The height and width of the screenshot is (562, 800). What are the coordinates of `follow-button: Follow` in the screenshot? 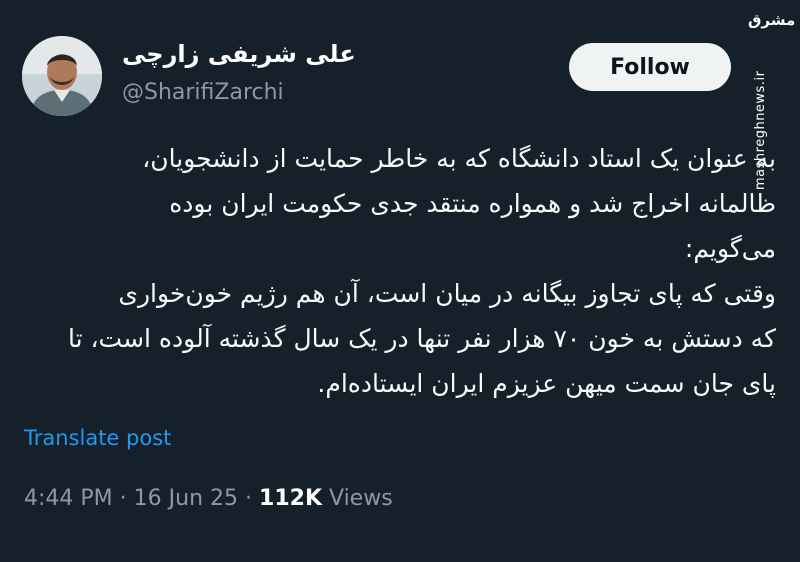 It's located at (650, 67).